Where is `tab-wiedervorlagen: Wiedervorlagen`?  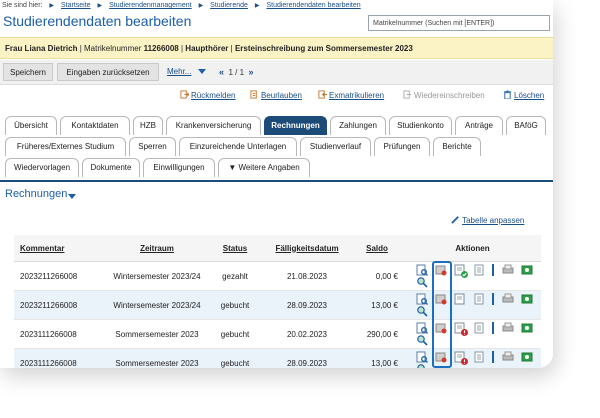 tab-wiedervorlagen: Wiedervorlagen is located at coordinates (42, 167).